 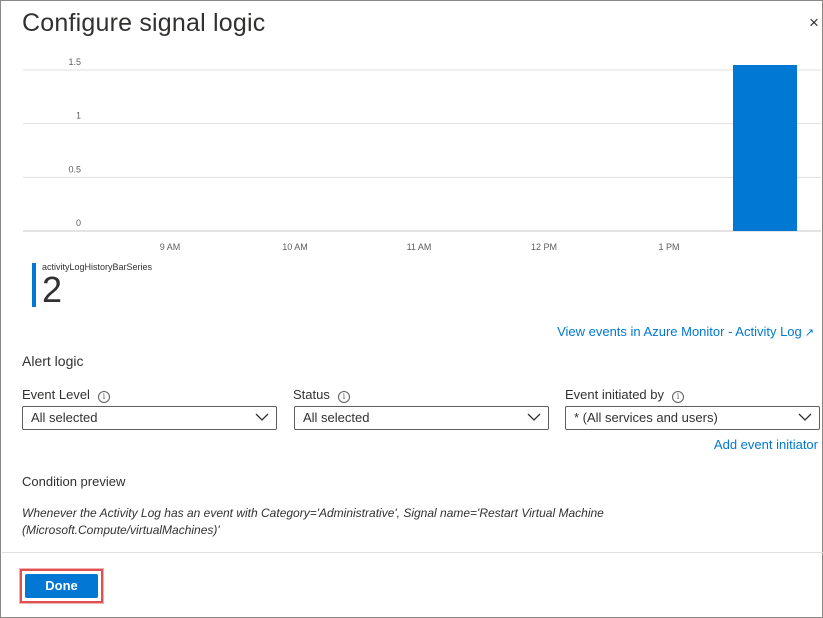 What do you see at coordinates (814, 23) in the screenshot?
I see `close-icon: ×` at bounding box center [814, 23].